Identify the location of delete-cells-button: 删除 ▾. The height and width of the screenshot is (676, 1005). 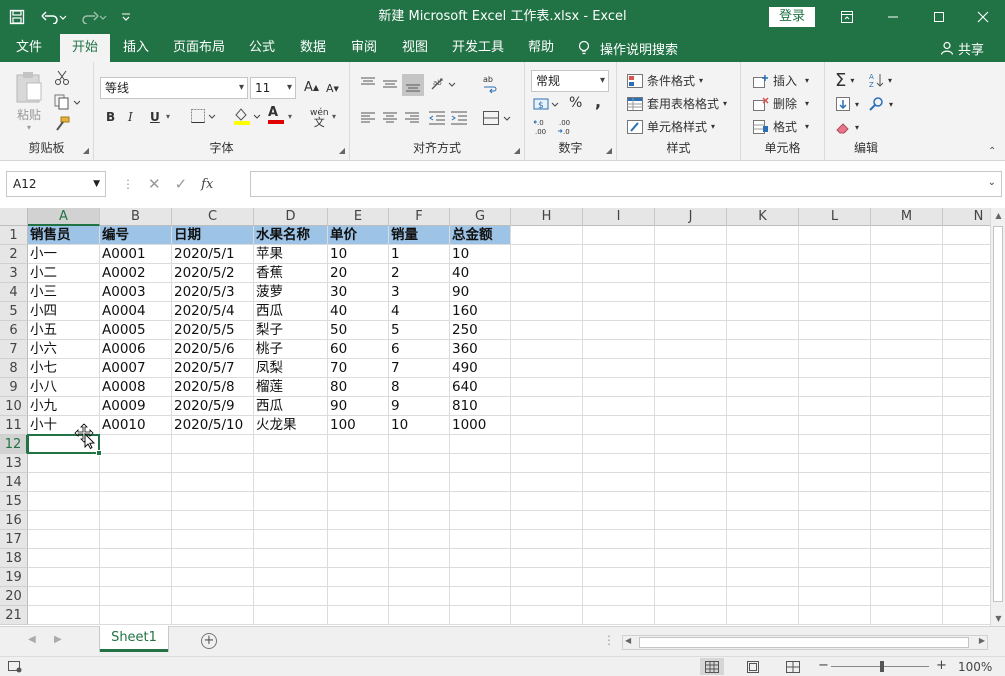
(781, 103).